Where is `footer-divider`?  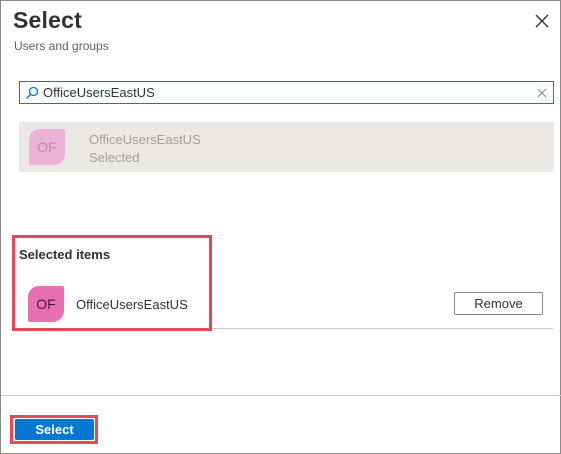
footer-divider is located at coordinates (281, 395).